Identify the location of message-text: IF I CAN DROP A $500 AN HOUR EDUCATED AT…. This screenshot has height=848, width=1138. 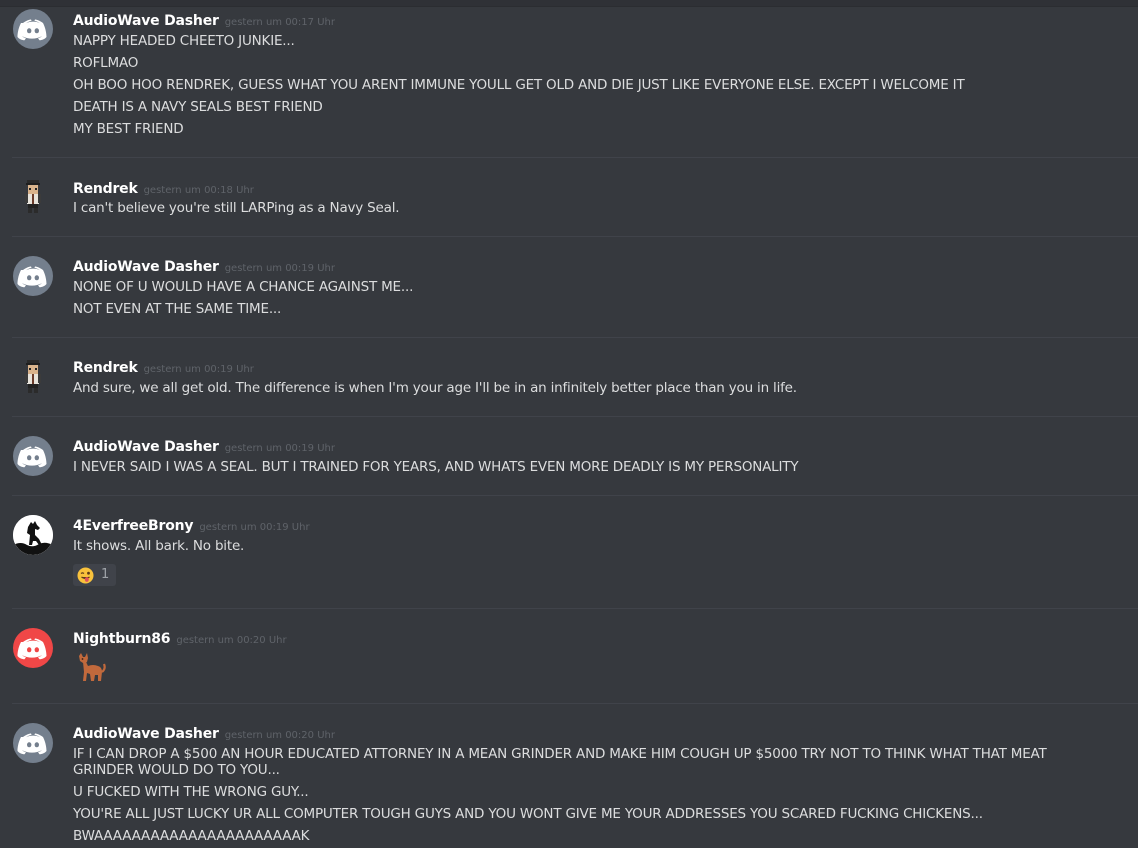
(560, 754).